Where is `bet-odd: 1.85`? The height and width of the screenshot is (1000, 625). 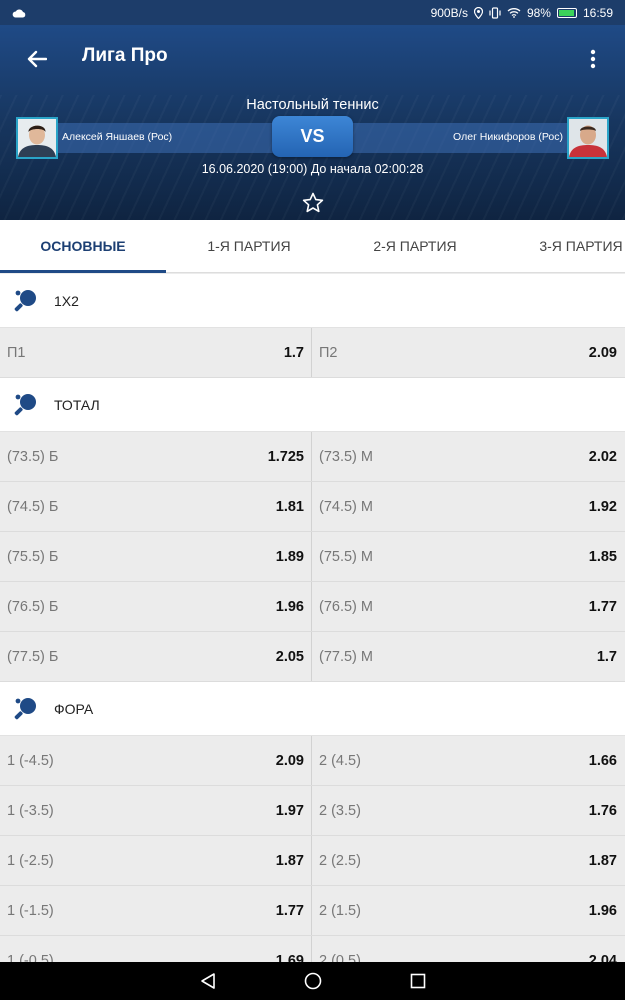 bet-odd: 1.85 is located at coordinates (602, 556).